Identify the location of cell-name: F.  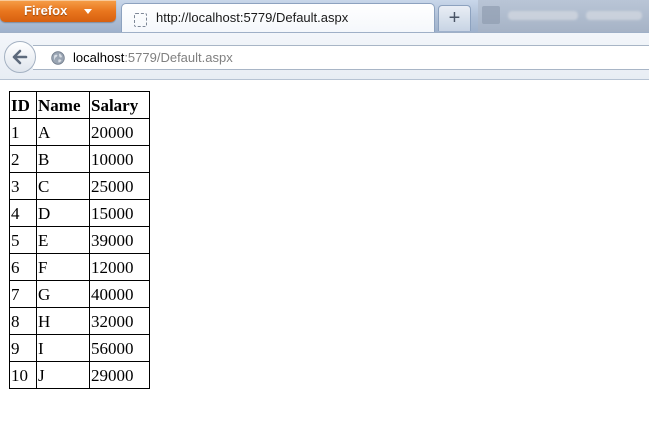
(63, 267).